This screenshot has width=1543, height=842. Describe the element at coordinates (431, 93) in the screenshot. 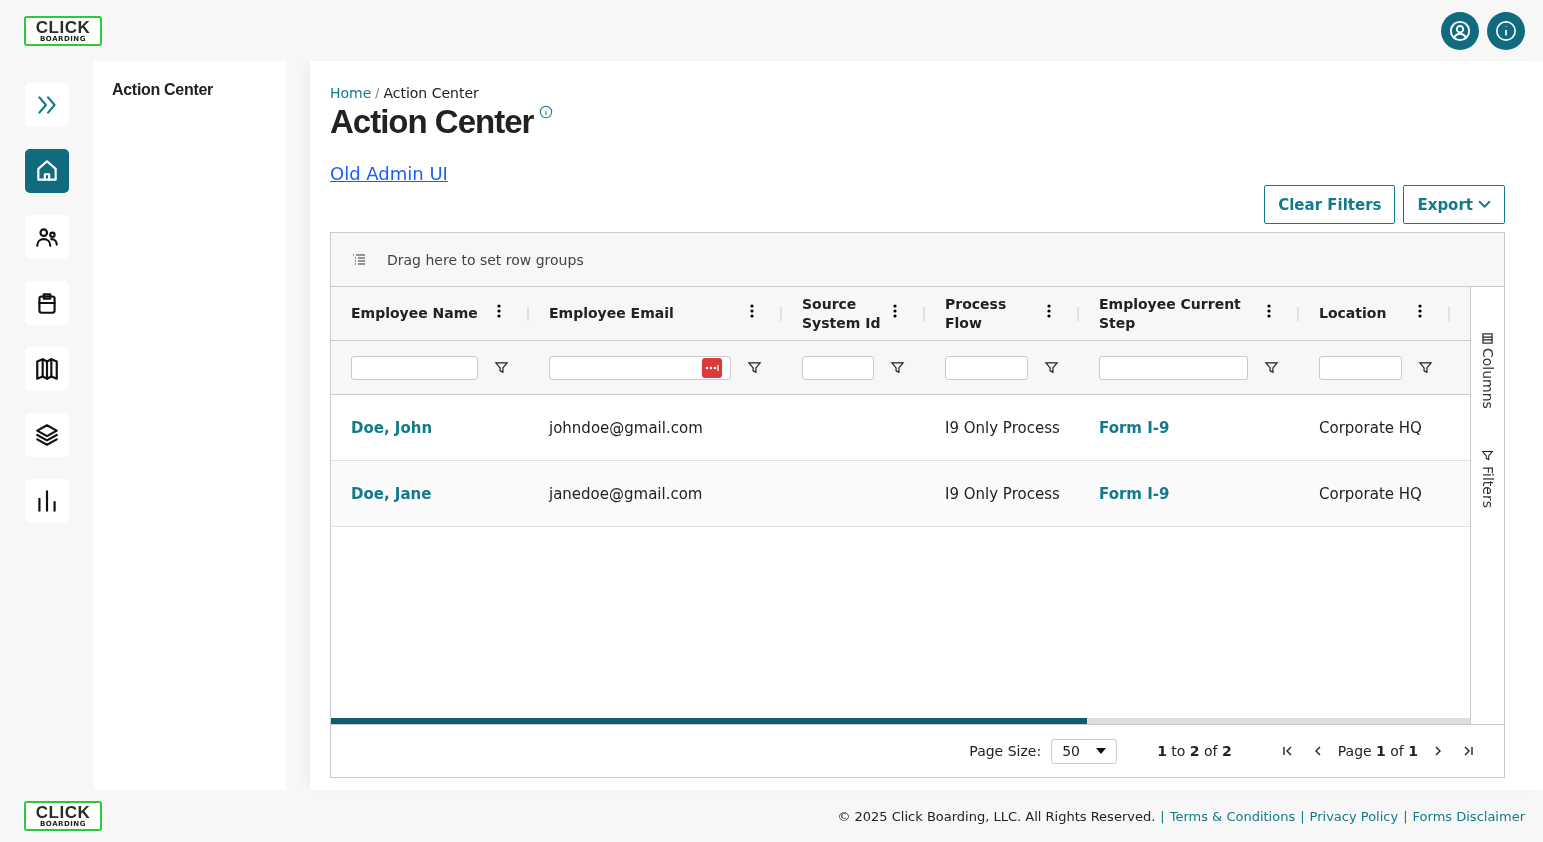

I see `breadcrumb-current: Action Center` at that location.